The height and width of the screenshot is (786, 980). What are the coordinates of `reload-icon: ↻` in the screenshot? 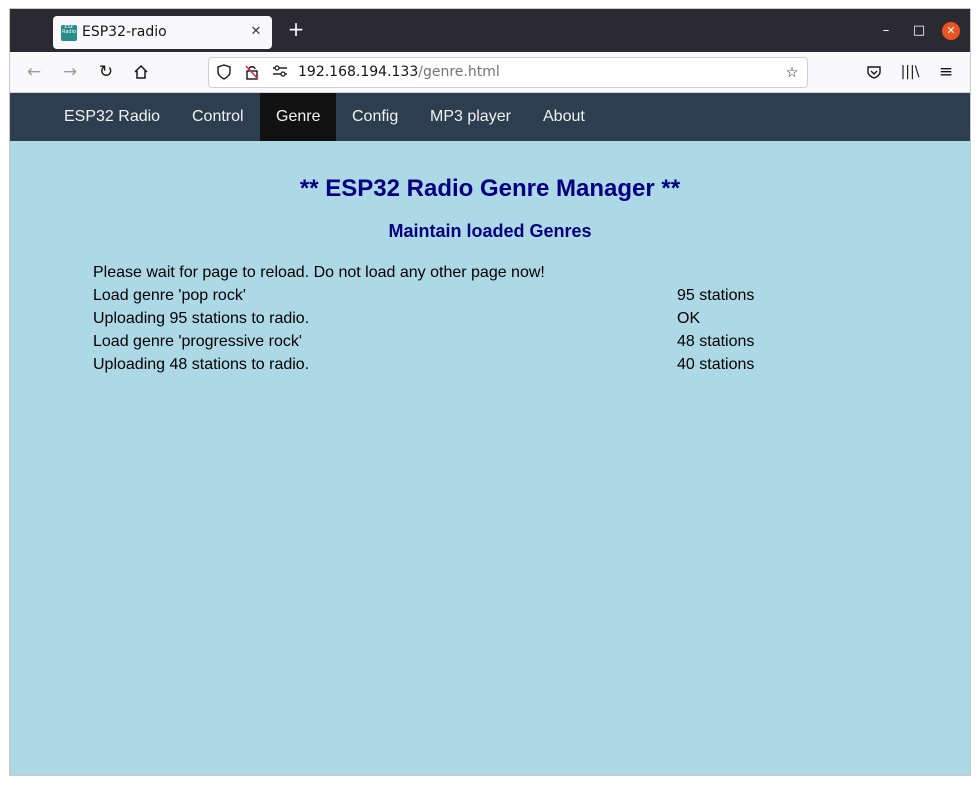 It's located at (106, 72).